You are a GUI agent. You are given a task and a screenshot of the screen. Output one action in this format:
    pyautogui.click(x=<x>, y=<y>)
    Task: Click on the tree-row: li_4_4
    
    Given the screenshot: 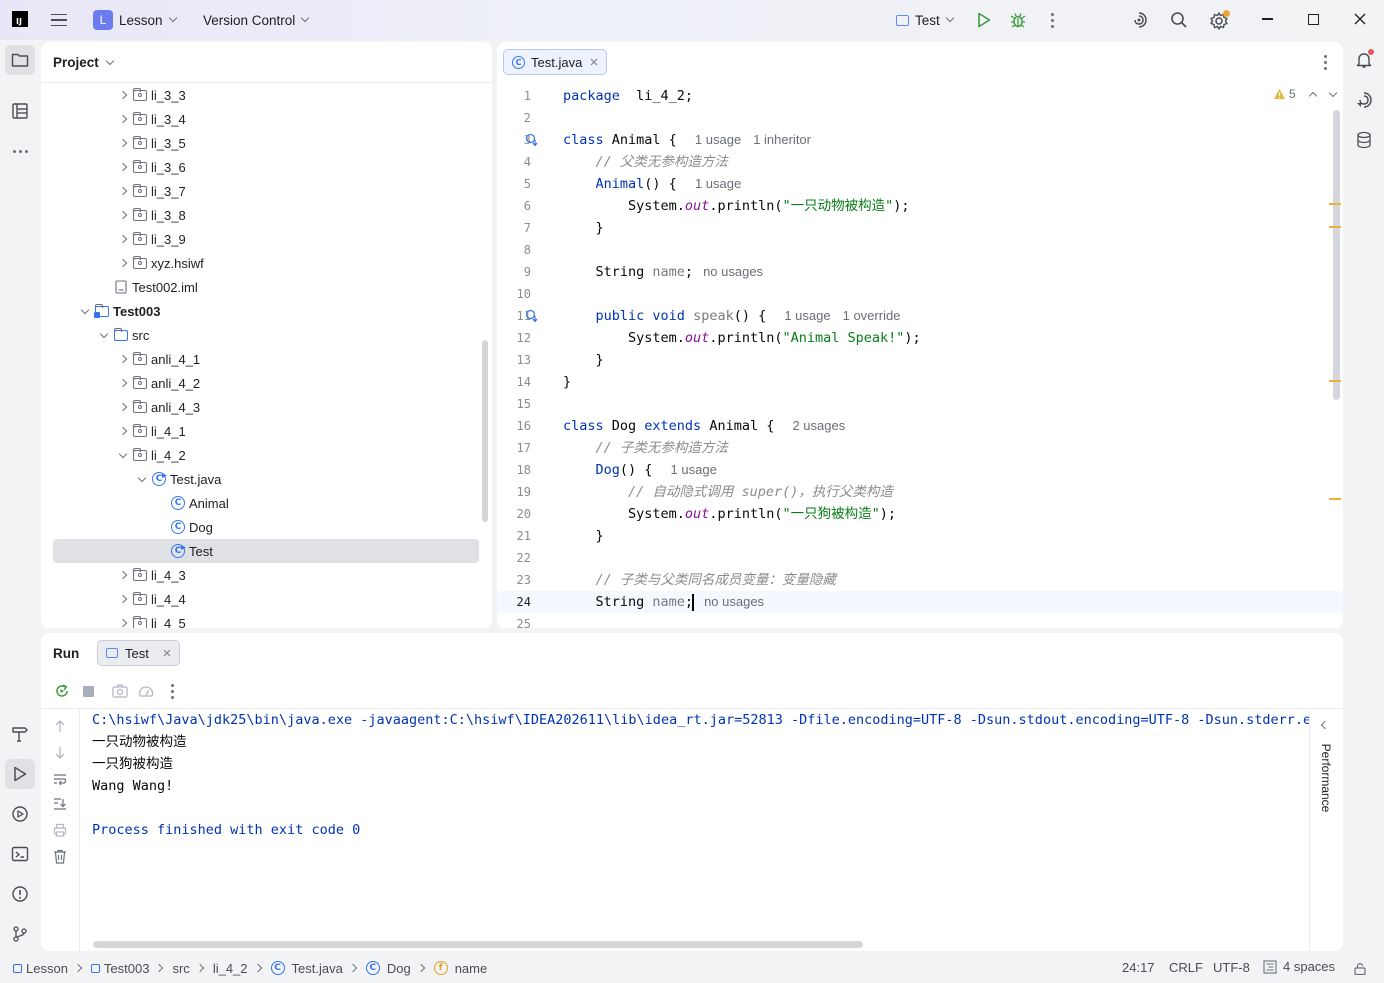 What is the action you would take?
    pyautogui.click(x=261, y=599)
    